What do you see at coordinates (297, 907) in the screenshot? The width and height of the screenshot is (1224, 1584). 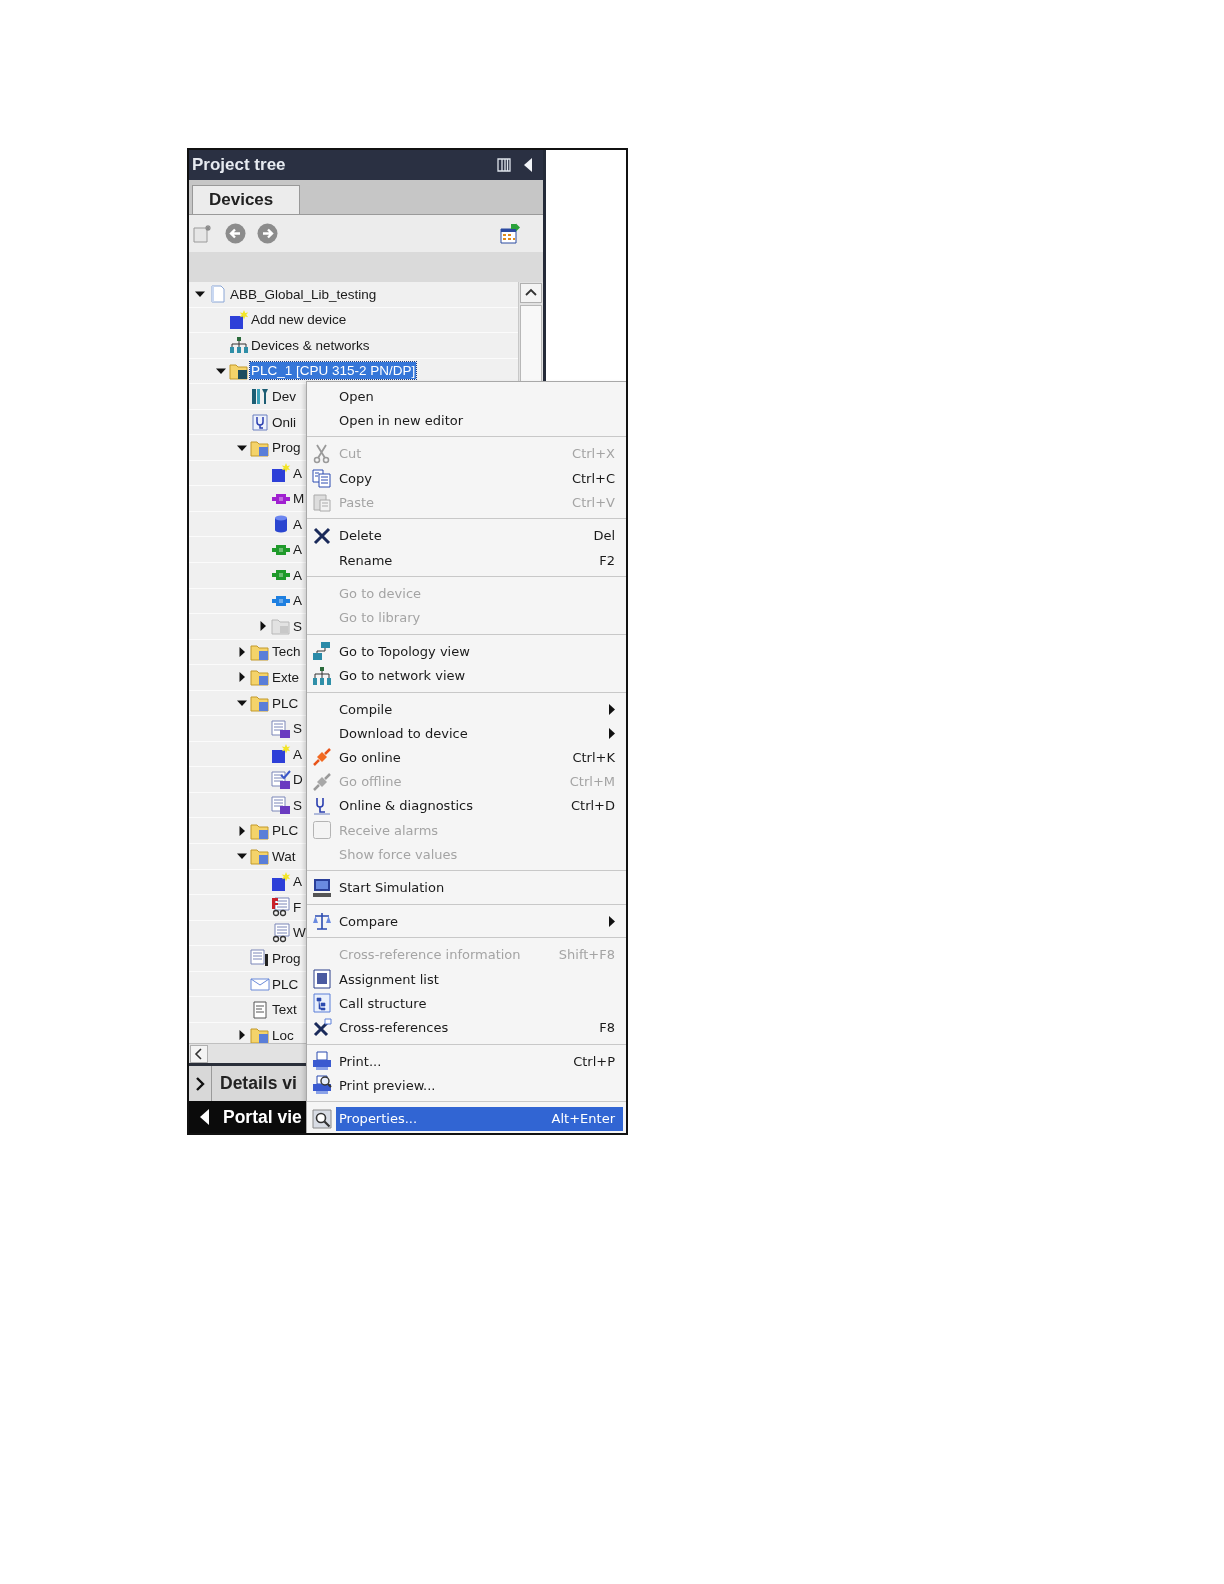 I see `tree-item: F` at bounding box center [297, 907].